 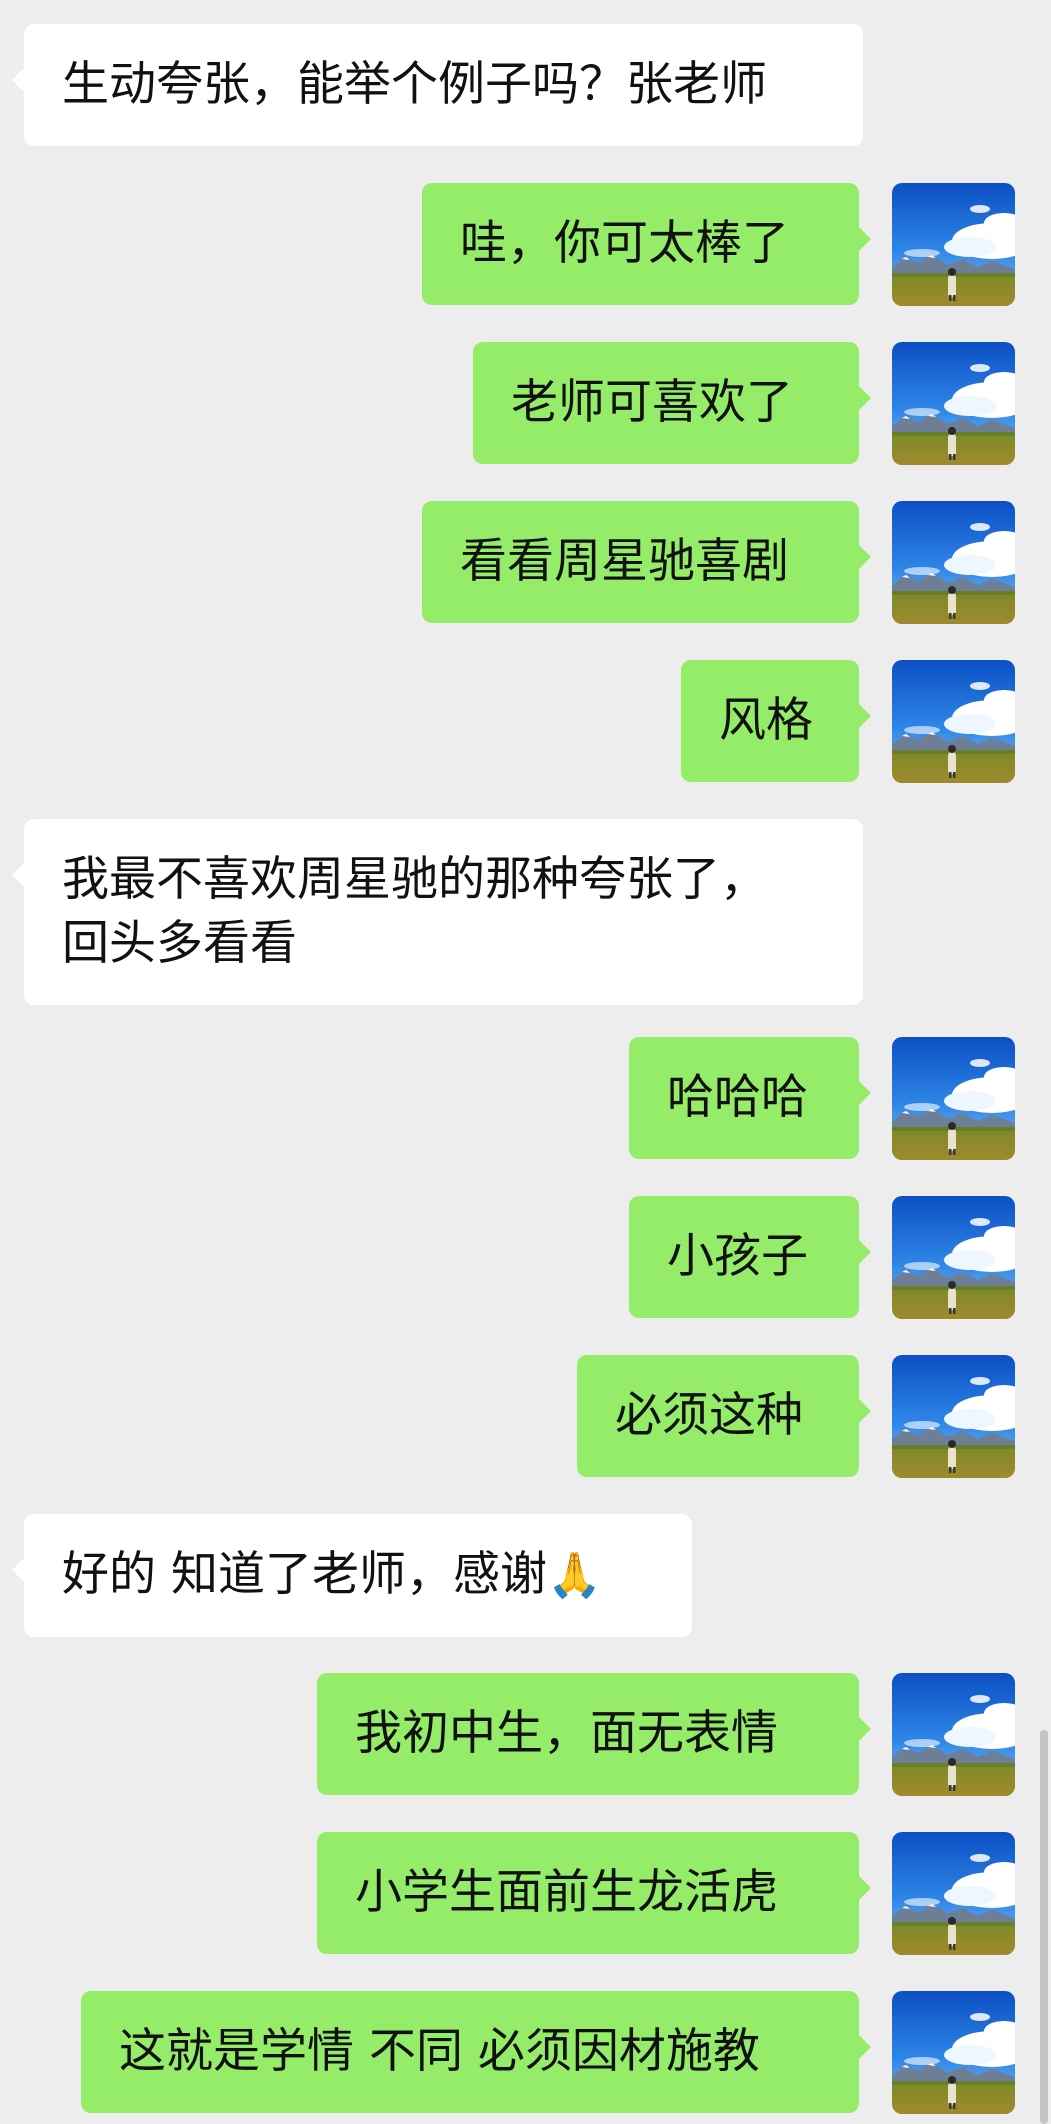 I want to click on outgoing-message-bubble: 这就是学情 不同 必须因材施教, so click(x=476, y=2052).